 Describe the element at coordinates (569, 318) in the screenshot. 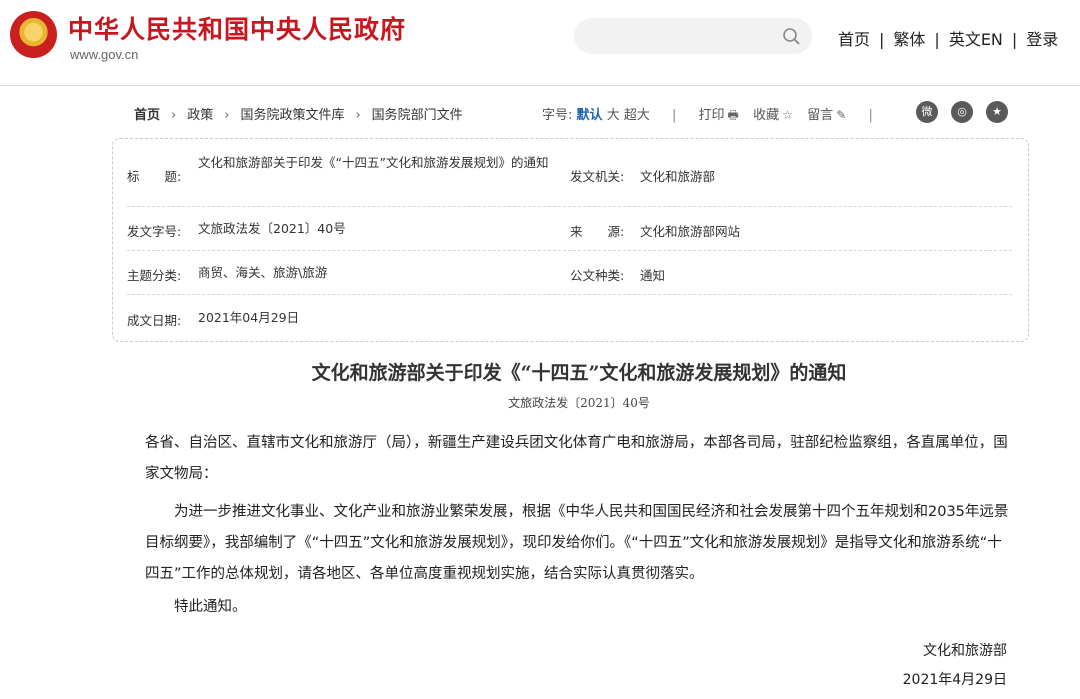

I see `info-row-date: 成文日期: 2021年04月29日` at that location.